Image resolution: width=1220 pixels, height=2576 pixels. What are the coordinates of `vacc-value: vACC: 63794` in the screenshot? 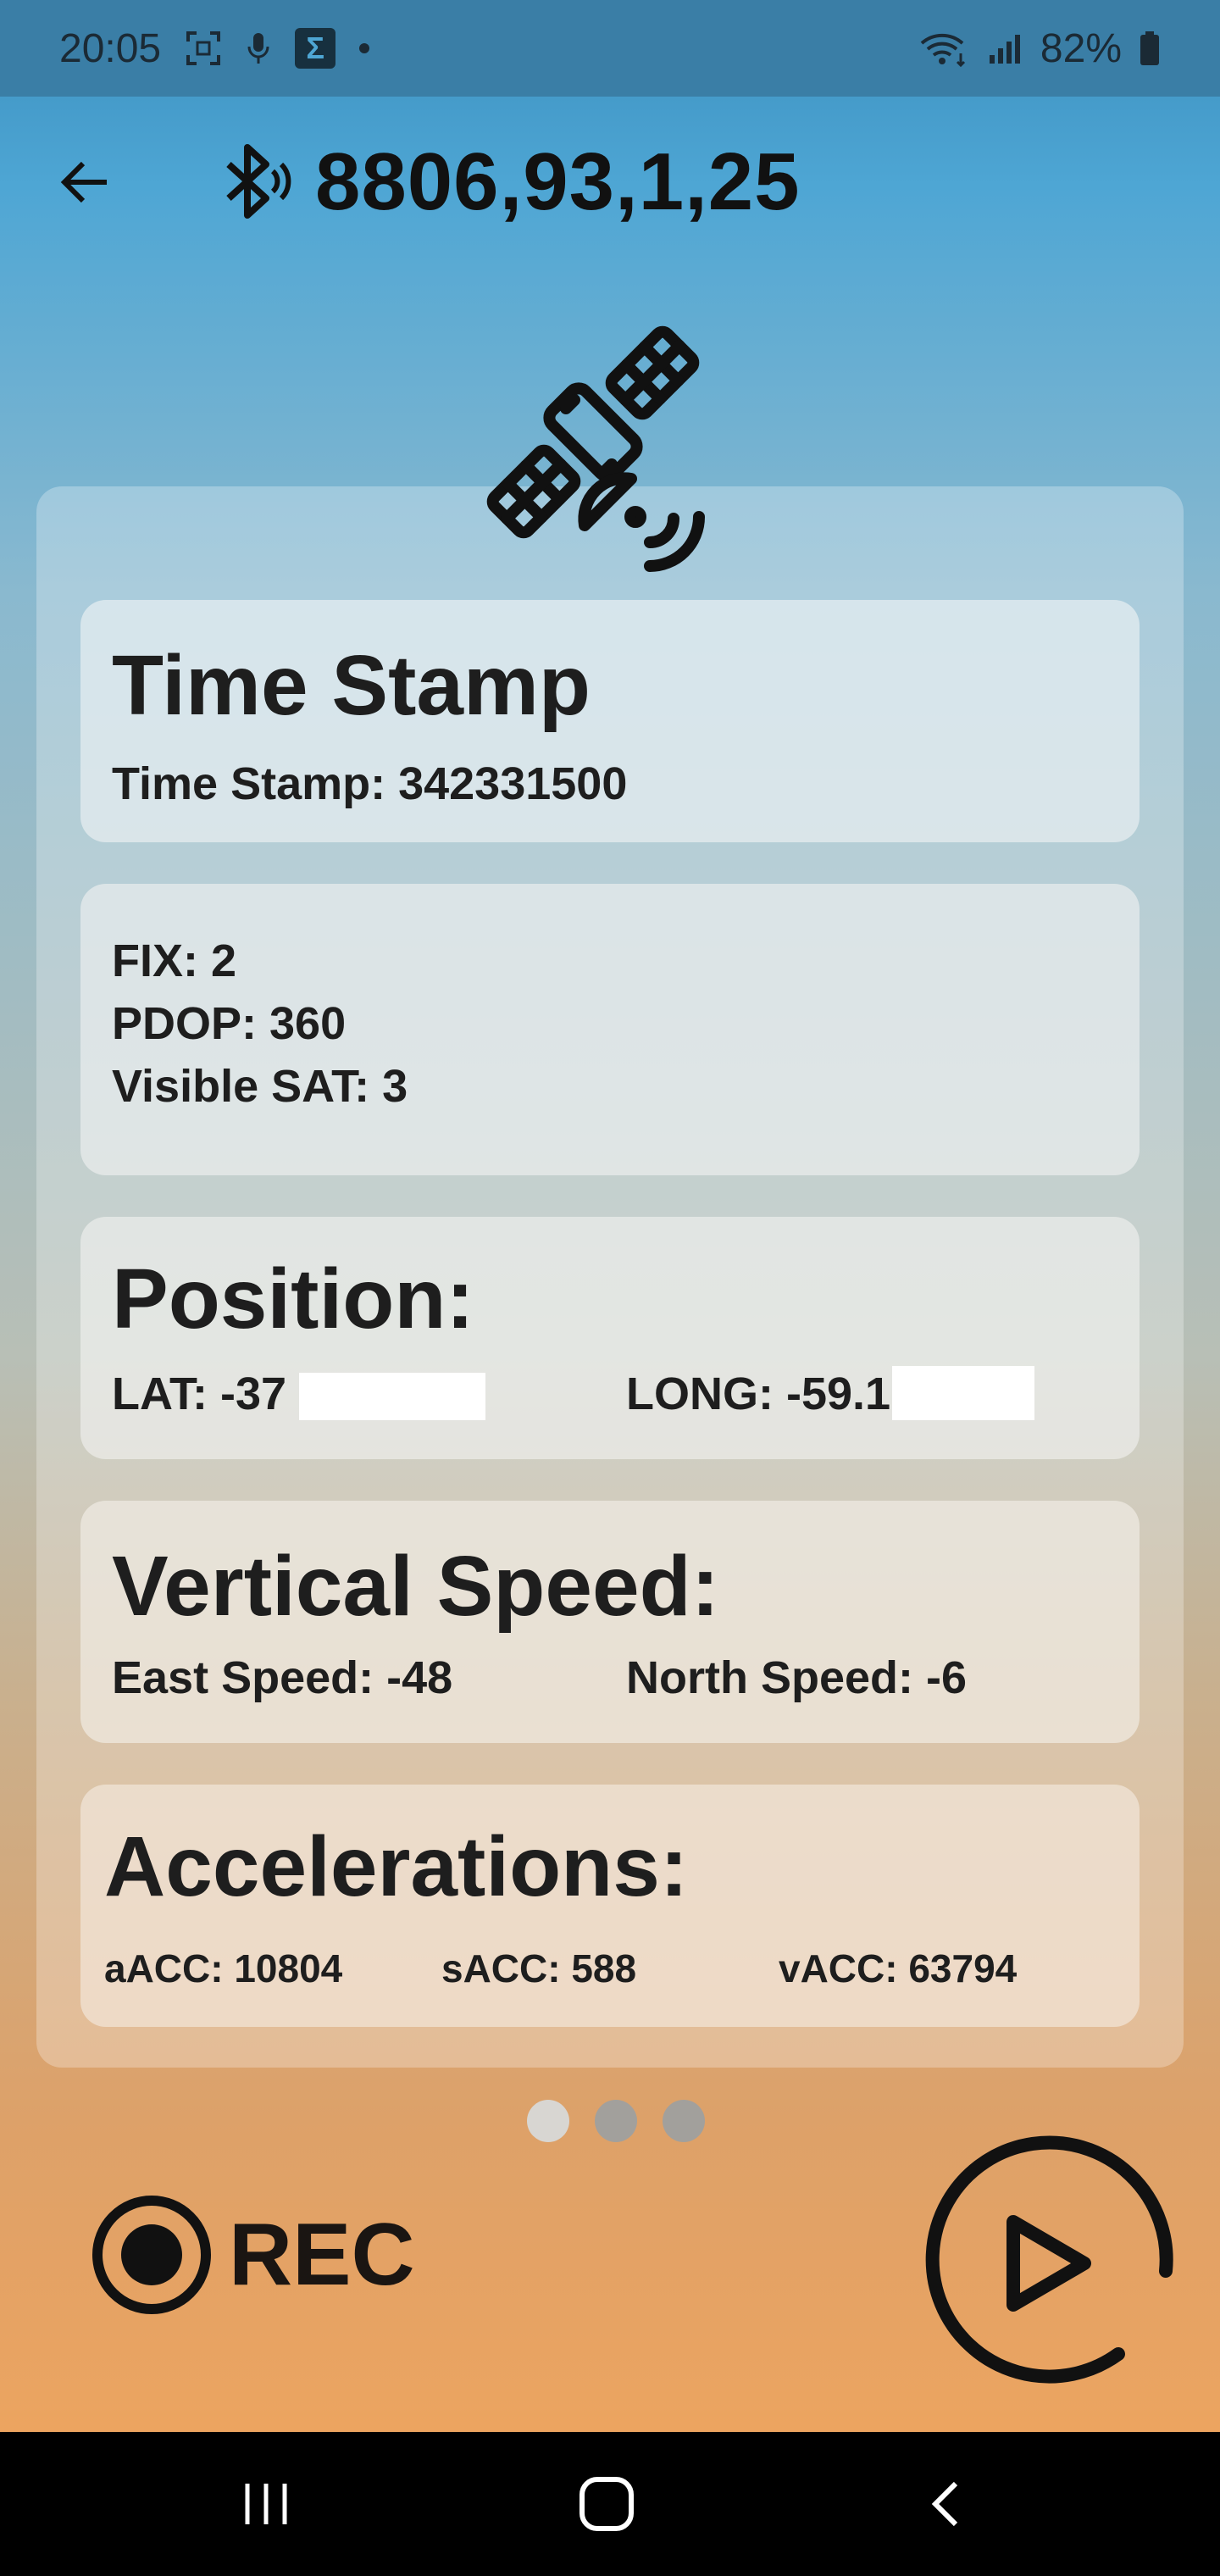 It's located at (898, 1968).